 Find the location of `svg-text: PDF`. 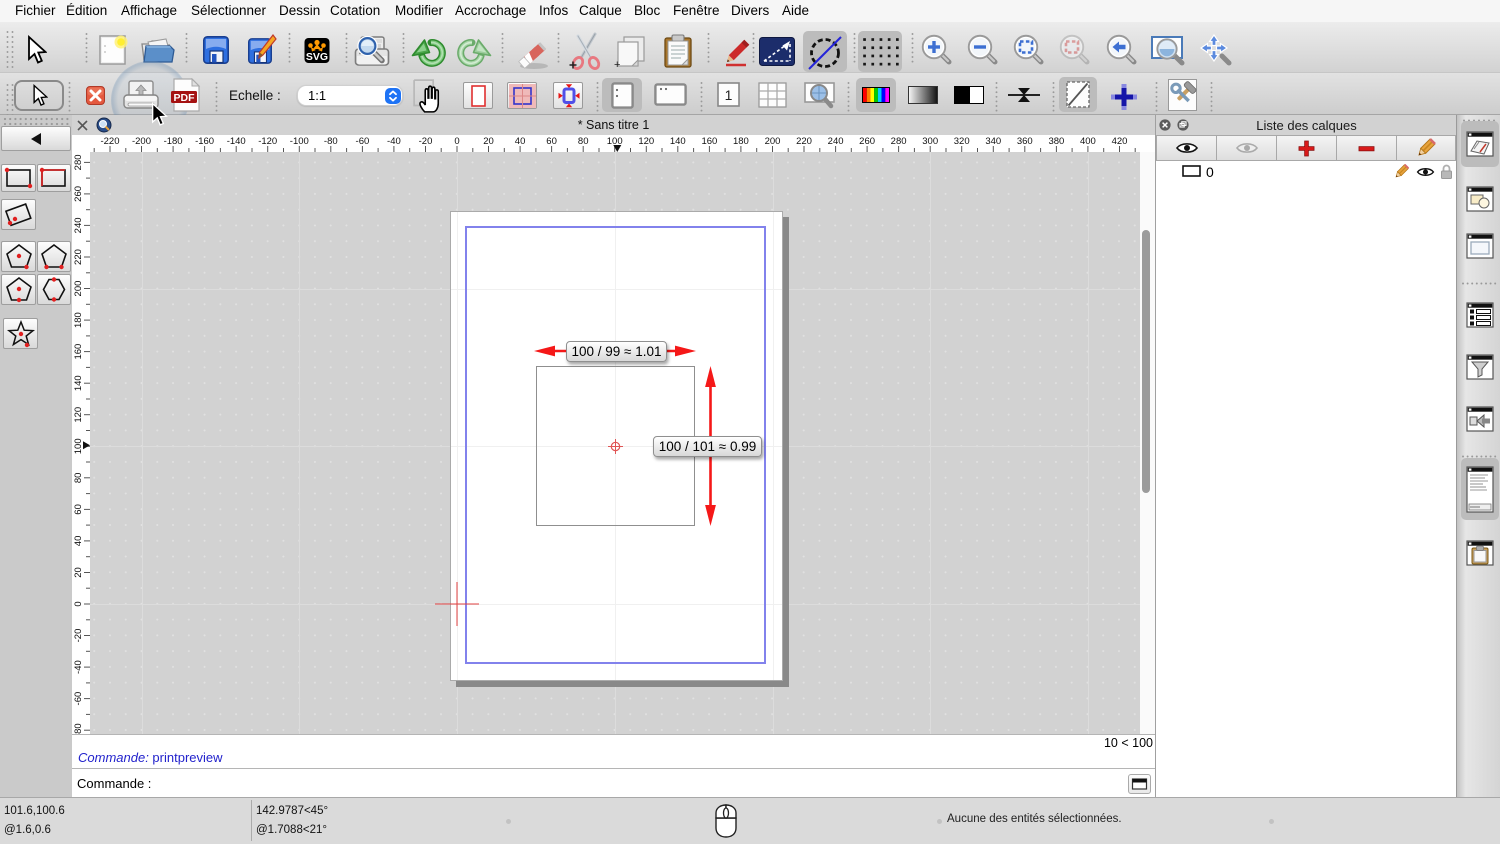

svg-text: PDF is located at coordinates (185, 98).